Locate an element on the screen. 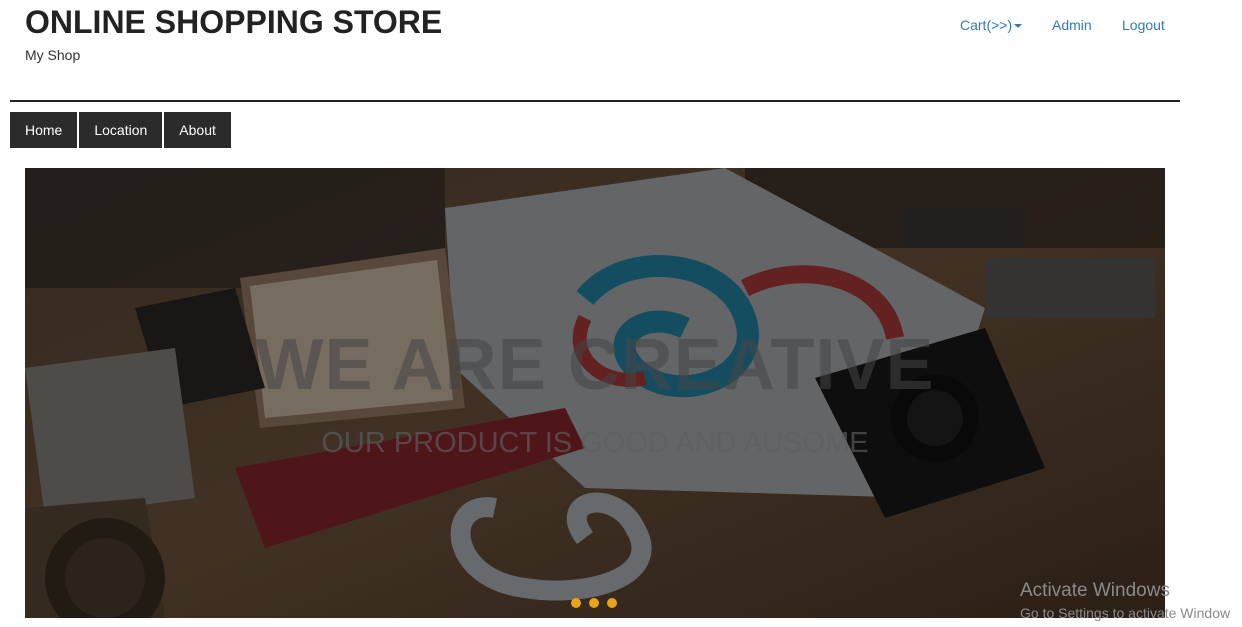 The height and width of the screenshot is (627, 1242). site-subtitle: My Shop is located at coordinates (53, 55).